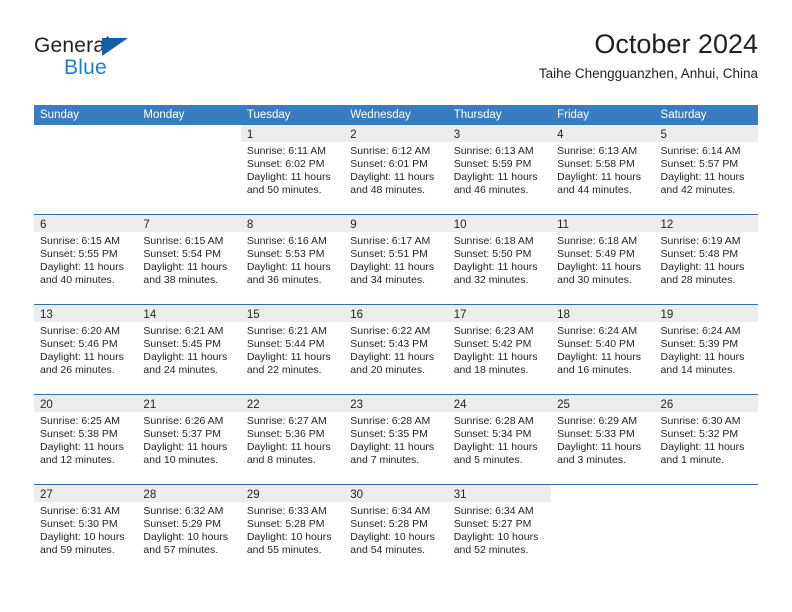  I want to click on day-number-band: 27, so click(86, 493).